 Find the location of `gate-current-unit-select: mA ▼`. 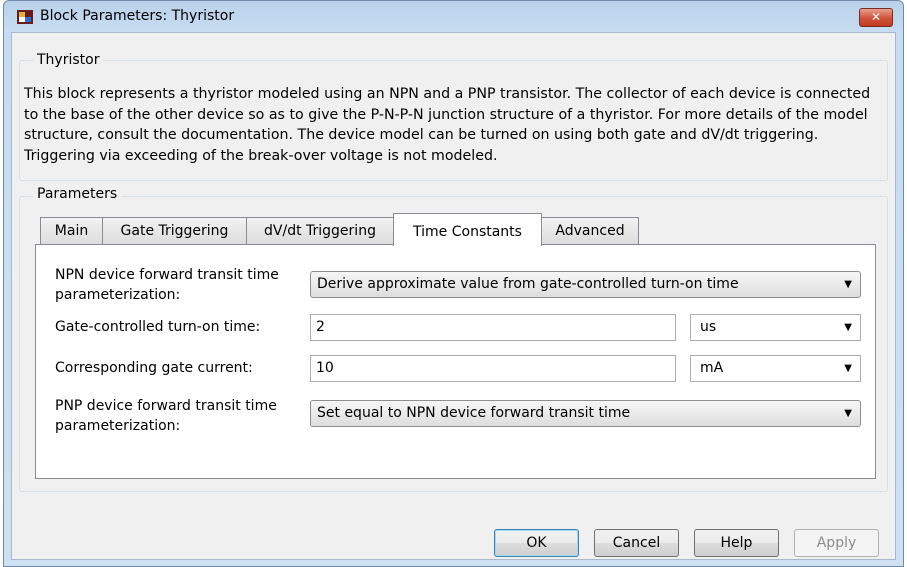

gate-current-unit-select: mA ▼ is located at coordinates (775, 368).